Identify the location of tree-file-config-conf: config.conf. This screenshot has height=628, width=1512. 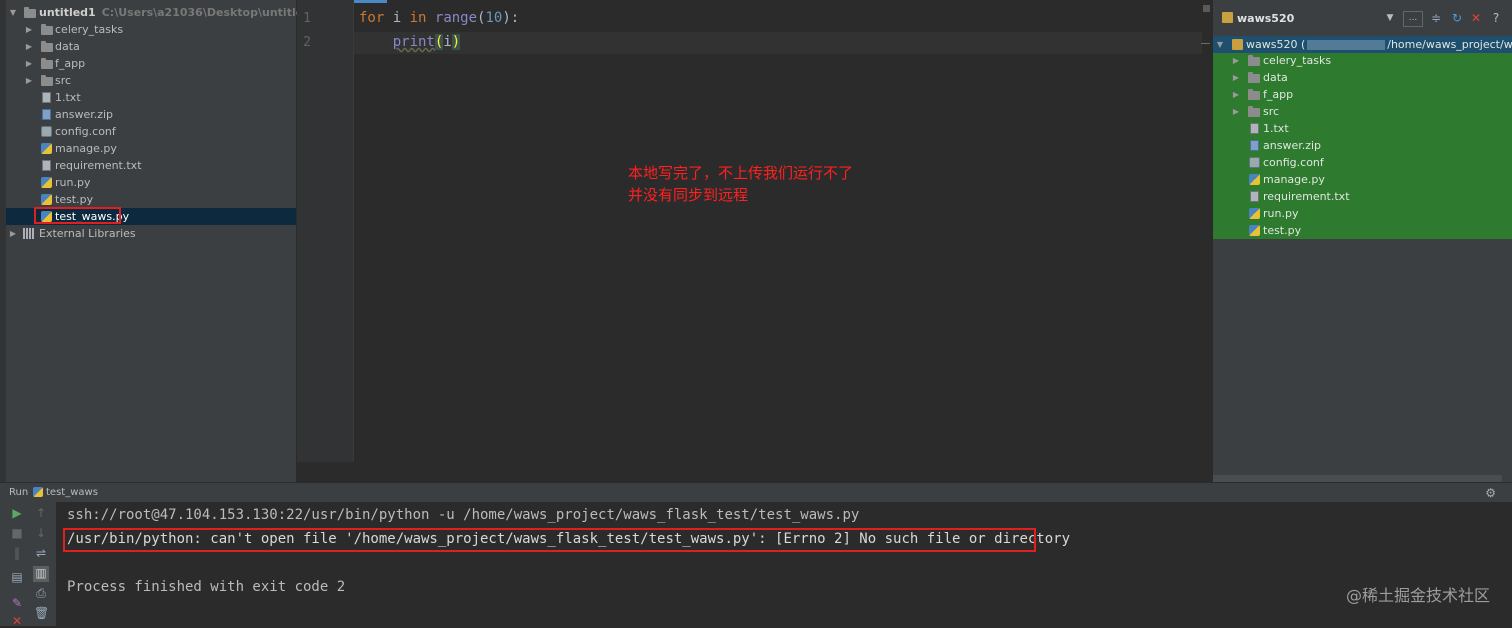
(151, 131).